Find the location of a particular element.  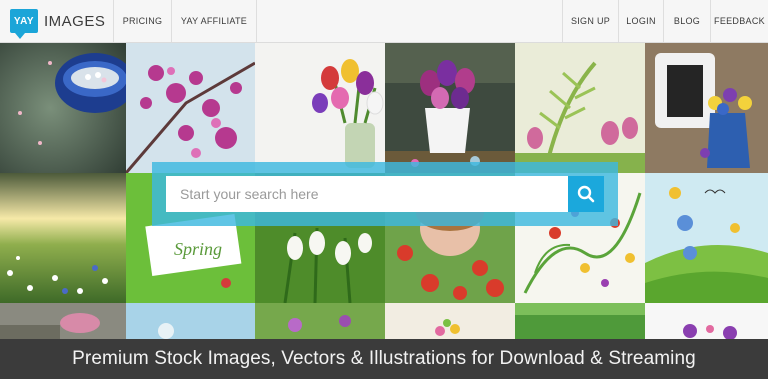

photo-tile-row3-b is located at coordinates (190, 321).